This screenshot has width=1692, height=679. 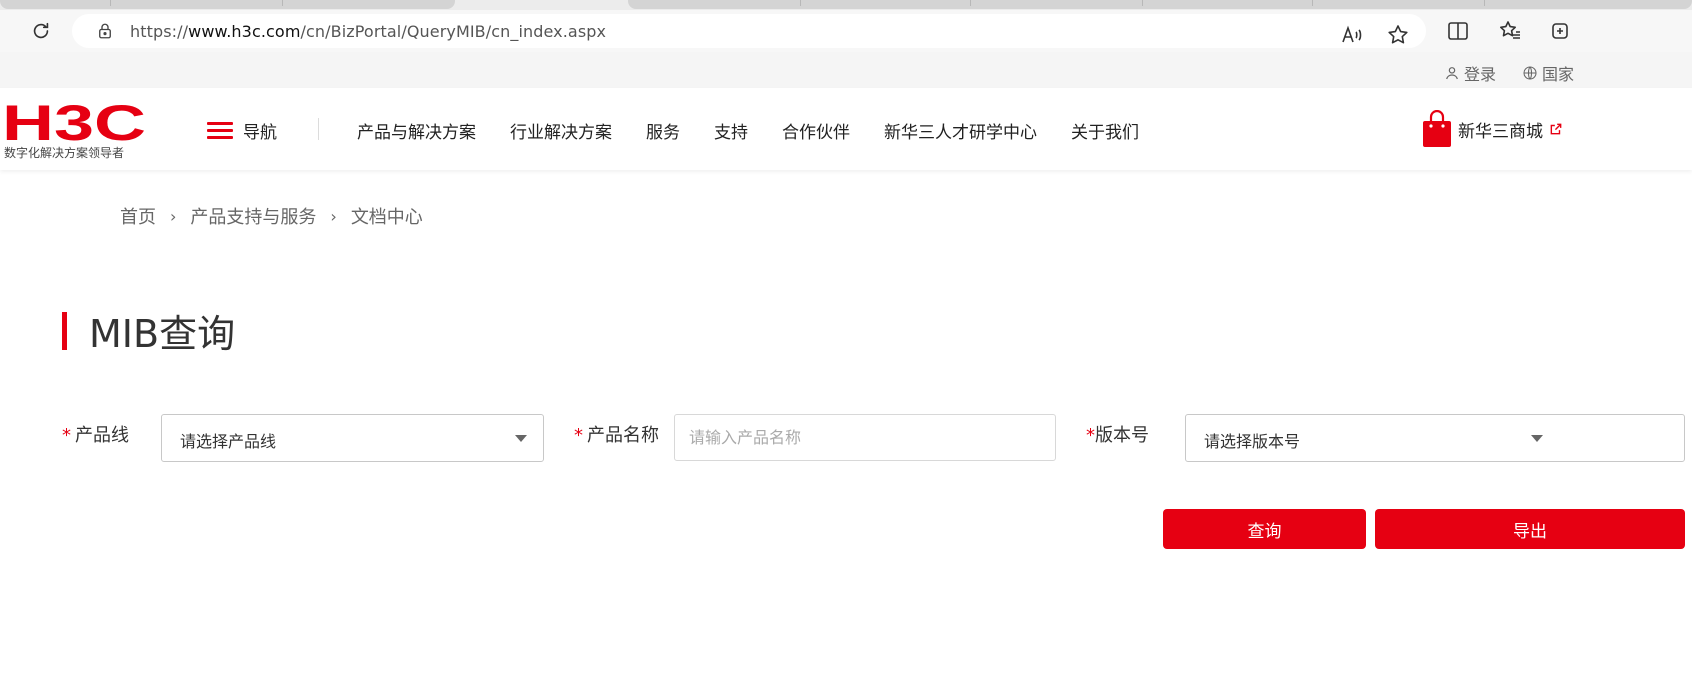 What do you see at coordinates (387, 216) in the screenshot?
I see `breadcrumb-doc-center: 文档中心` at bounding box center [387, 216].